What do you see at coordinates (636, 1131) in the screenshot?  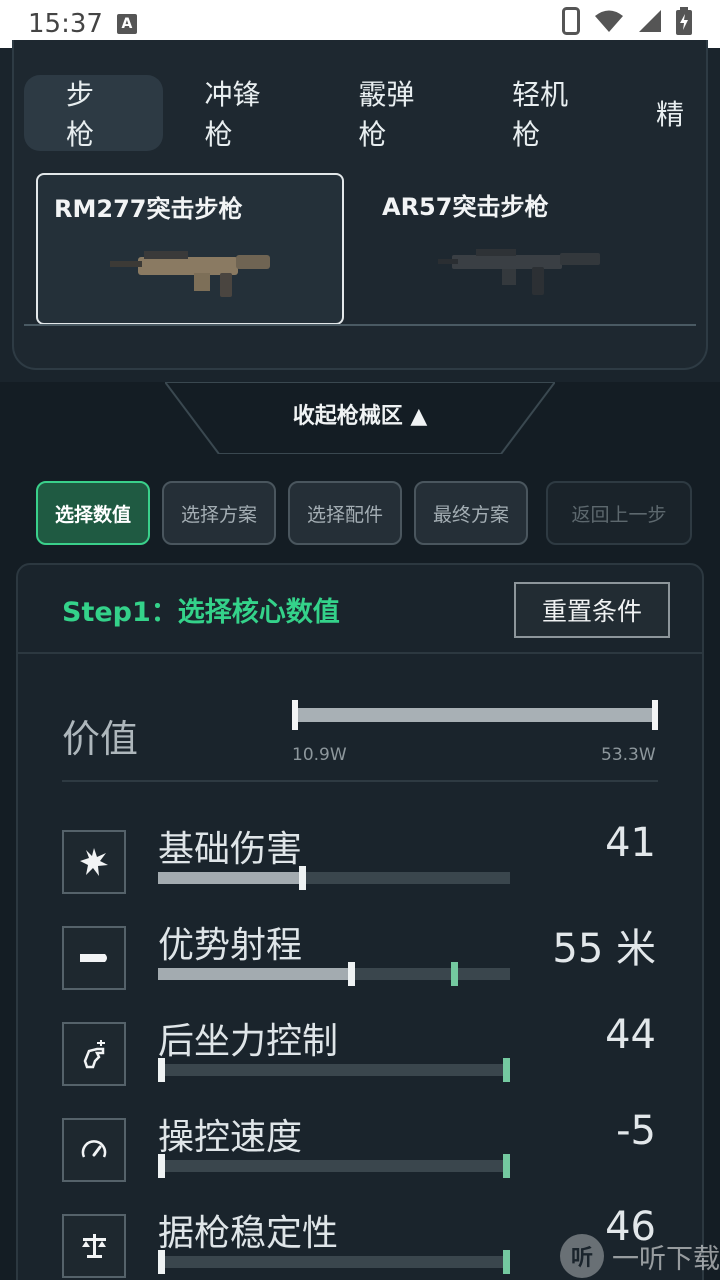 I see `stat-value: -5` at bounding box center [636, 1131].